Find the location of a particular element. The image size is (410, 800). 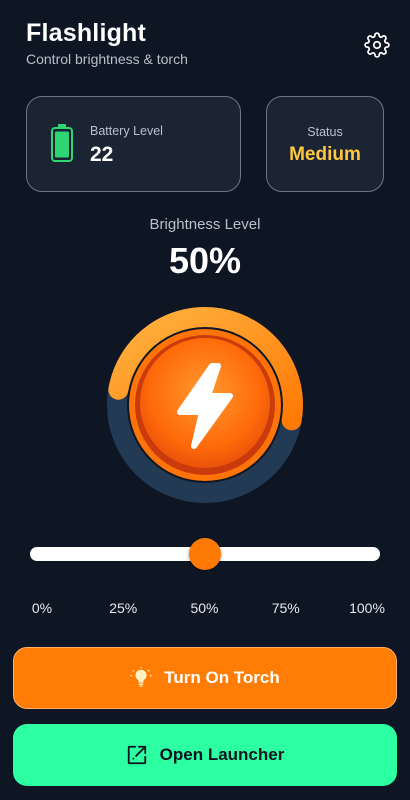

battery-icon is located at coordinates (62, 143).